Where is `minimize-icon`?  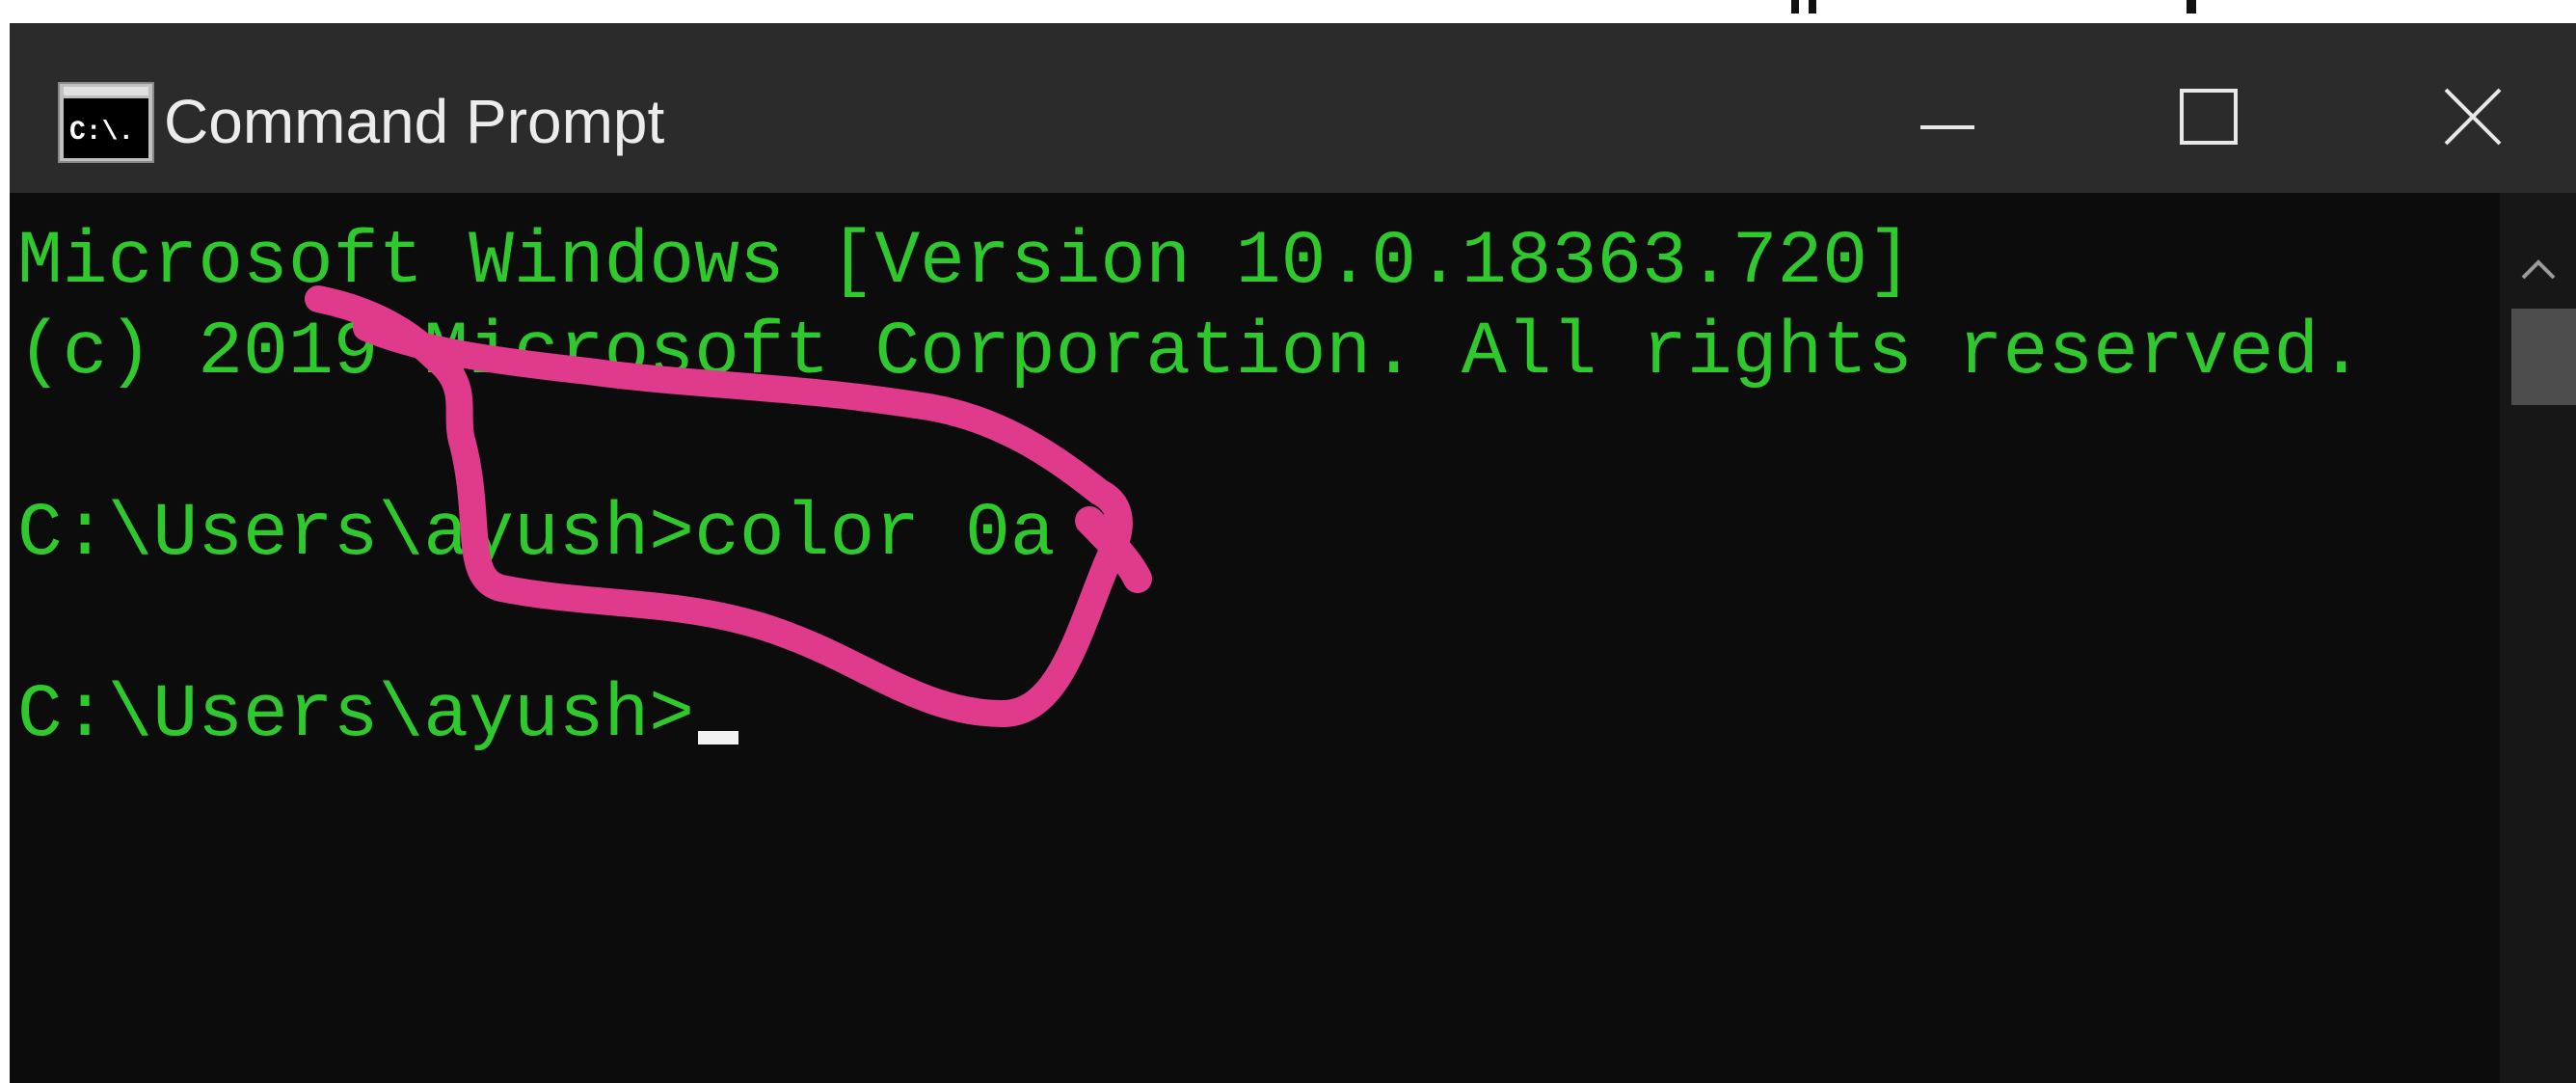 minimize-icon is located at coordinates (1947, 127).